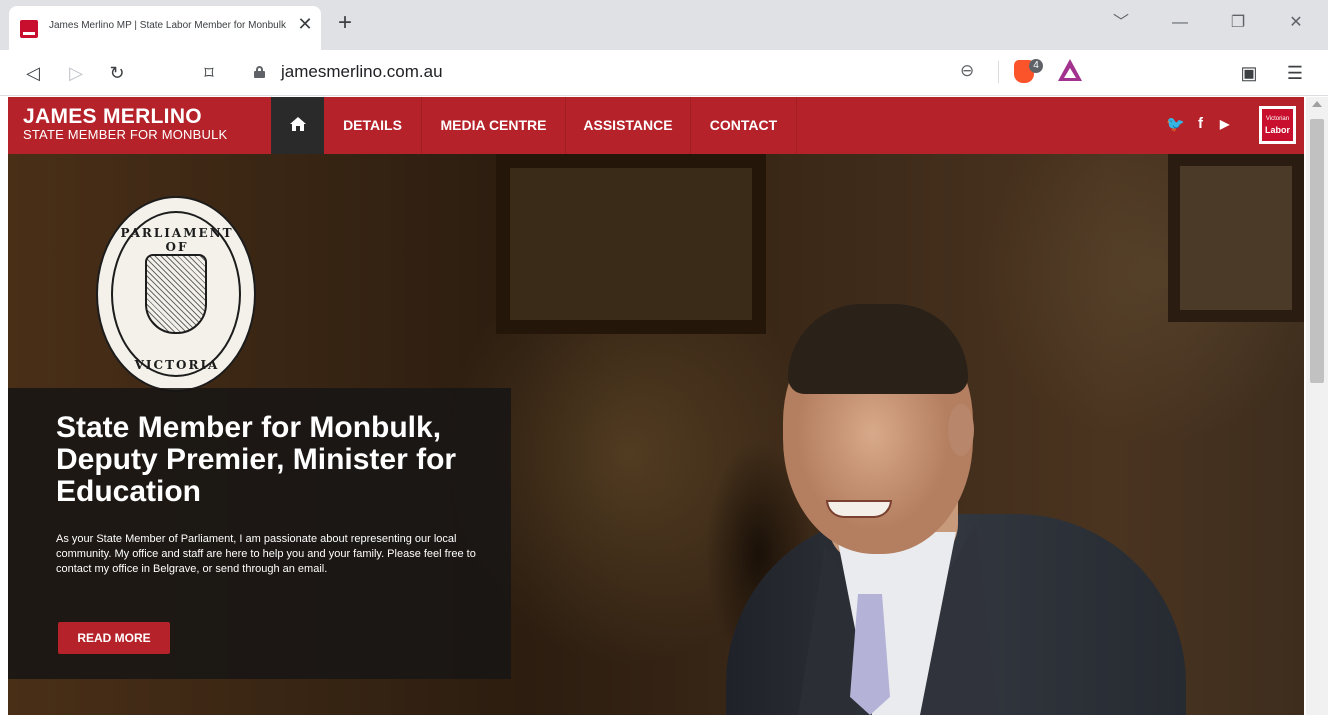  I want to click on page-scrollbar, so click(1317, 406).